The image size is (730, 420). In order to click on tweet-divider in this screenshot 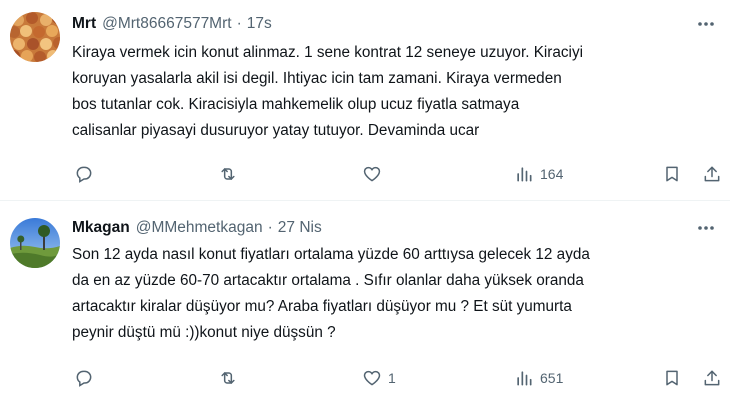, I will do `click(365, 200)`.